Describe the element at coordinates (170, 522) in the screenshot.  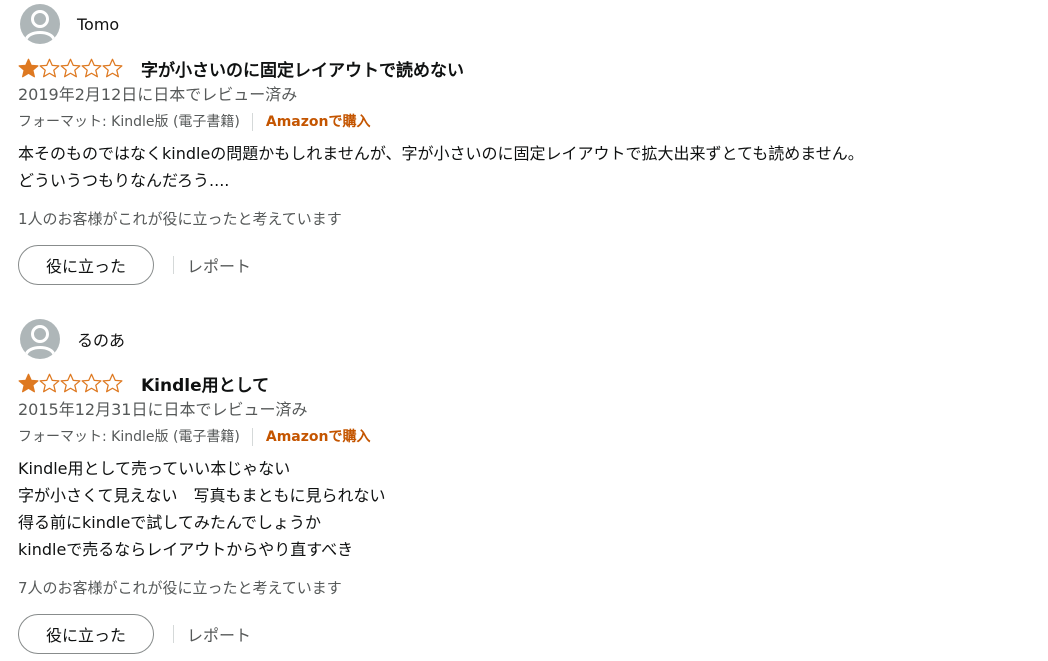
I see `review-body-line: 得る前にkindleで試してみたんでしょうか` at that location.